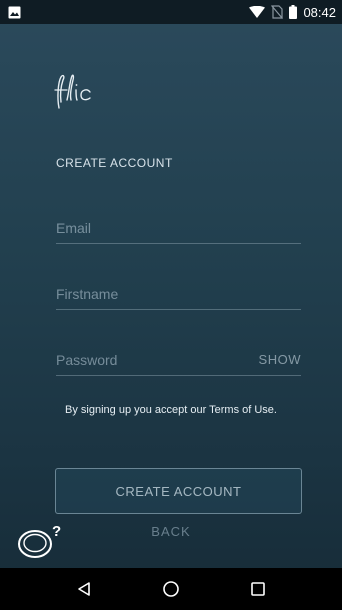 Image resolution: width=342 pixels, height=610 pixels. I want to click on battery-icon, so click(293, 12).